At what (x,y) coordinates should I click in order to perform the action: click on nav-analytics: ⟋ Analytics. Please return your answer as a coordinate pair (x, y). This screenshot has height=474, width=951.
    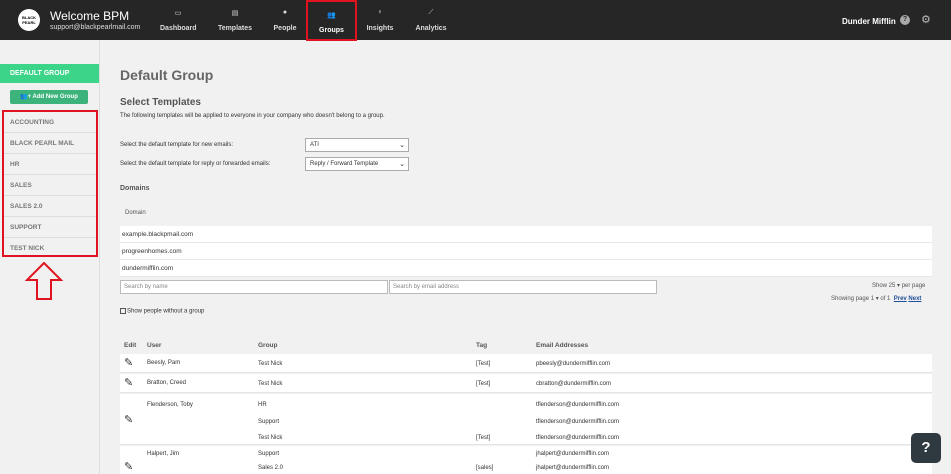
    Looking at the image, I should click on (431, 20).